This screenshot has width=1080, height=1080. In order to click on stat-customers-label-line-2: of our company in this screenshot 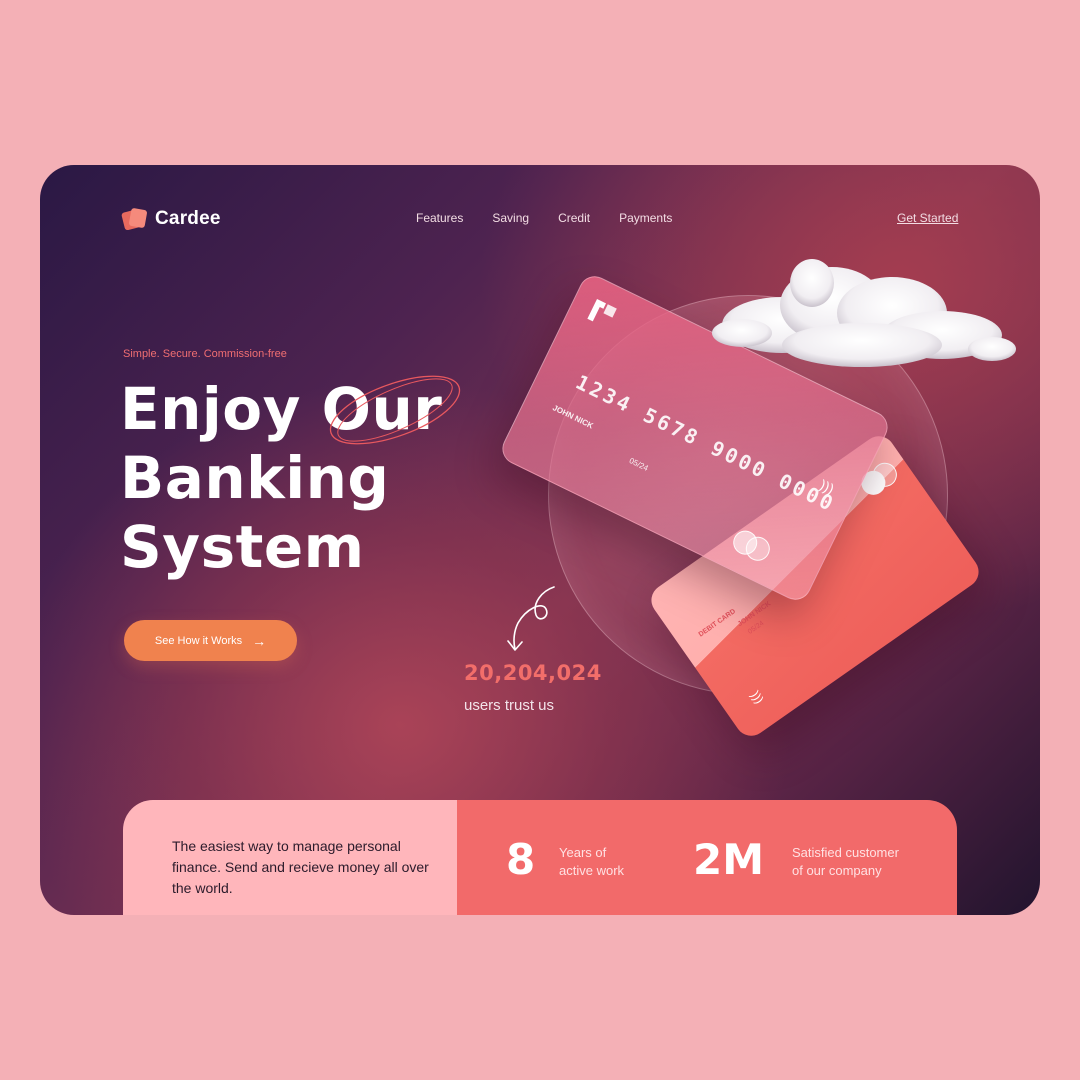, I will do `click(837, 870)`.